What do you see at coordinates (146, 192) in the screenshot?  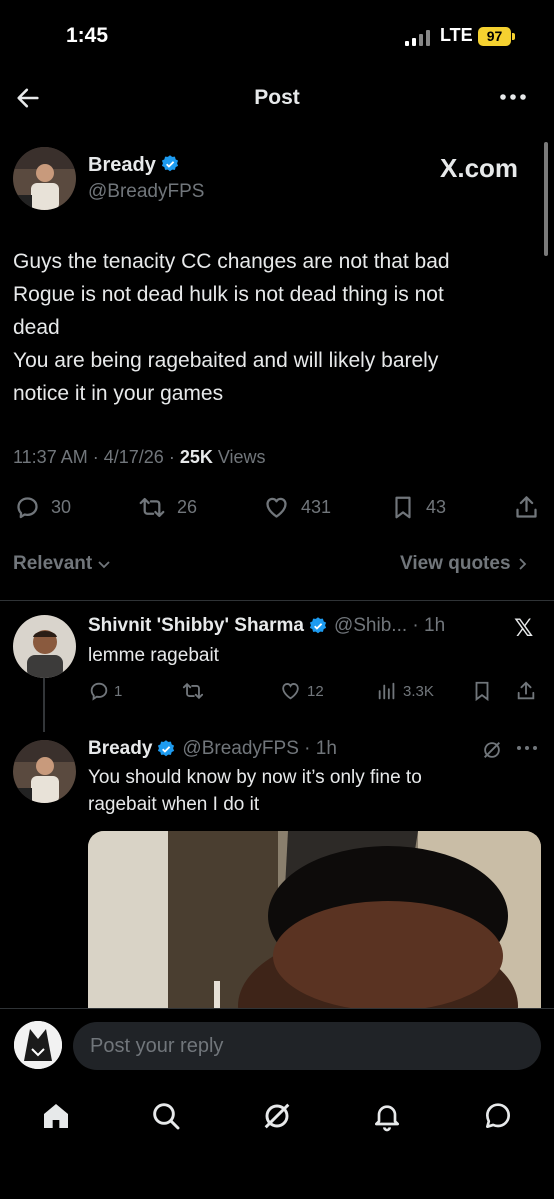 I see `post-handle: @BreadyFPS` at bounding box center [146, 192].